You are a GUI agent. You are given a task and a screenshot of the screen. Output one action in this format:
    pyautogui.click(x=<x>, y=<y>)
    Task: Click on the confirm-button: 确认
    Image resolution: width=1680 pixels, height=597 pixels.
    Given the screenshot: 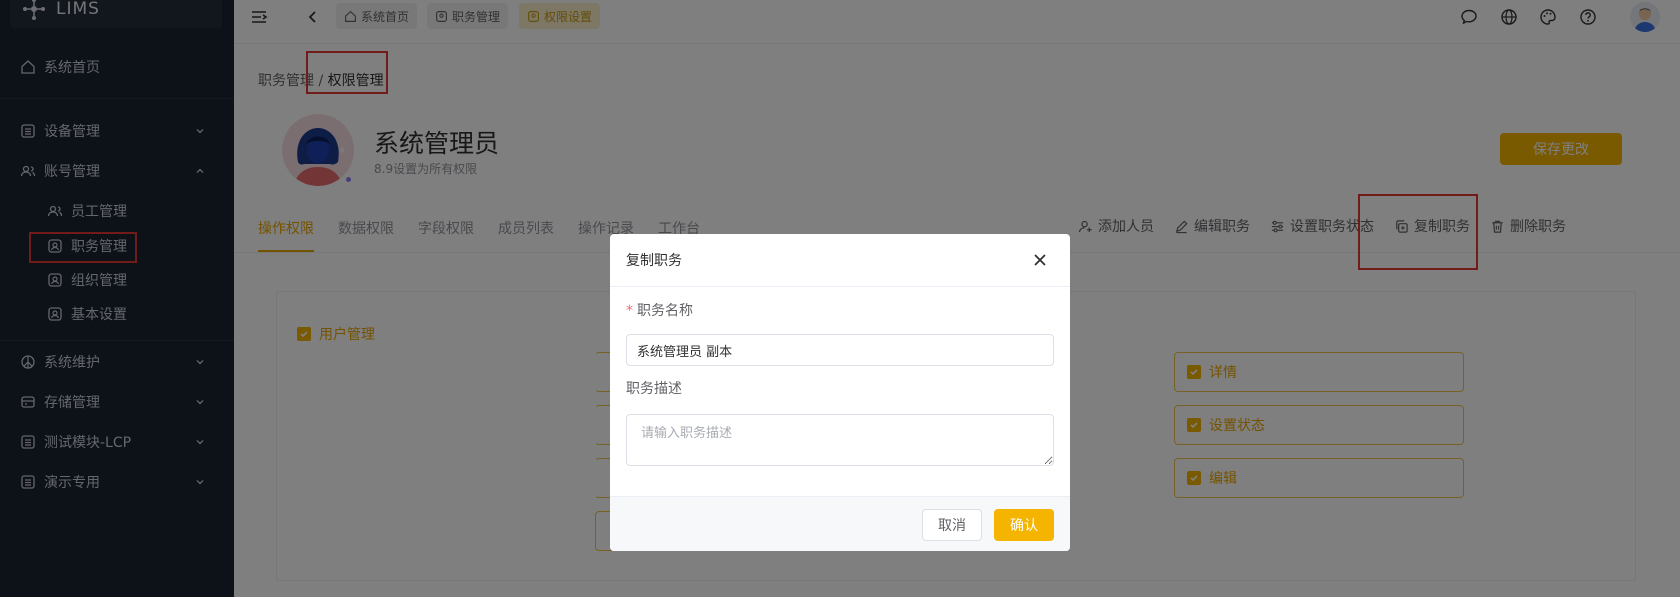 What is the action you would take?
    pyautogui.click(x=1024, y=525)
    